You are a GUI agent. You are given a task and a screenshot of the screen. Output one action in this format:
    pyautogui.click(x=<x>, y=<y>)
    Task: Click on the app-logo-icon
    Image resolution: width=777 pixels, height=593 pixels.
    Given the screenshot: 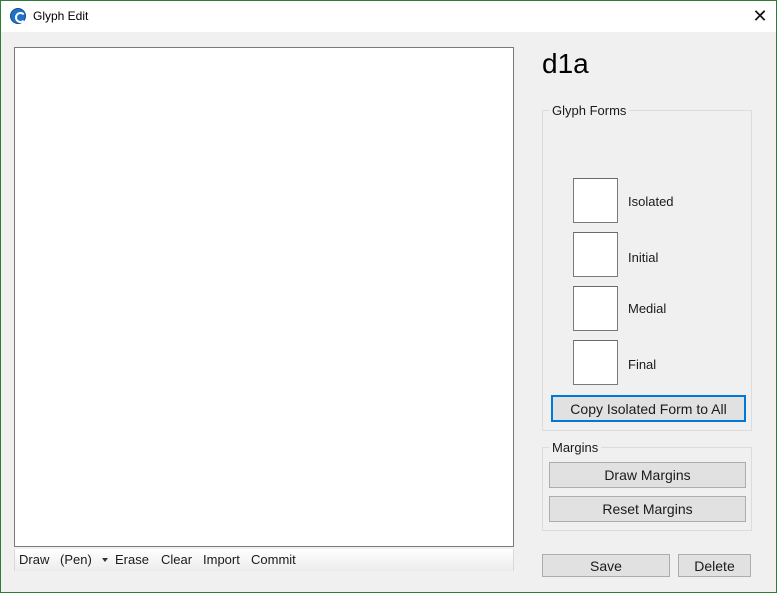 What is the action you would take?
    pyautogui.click(x=18, y=16)
    